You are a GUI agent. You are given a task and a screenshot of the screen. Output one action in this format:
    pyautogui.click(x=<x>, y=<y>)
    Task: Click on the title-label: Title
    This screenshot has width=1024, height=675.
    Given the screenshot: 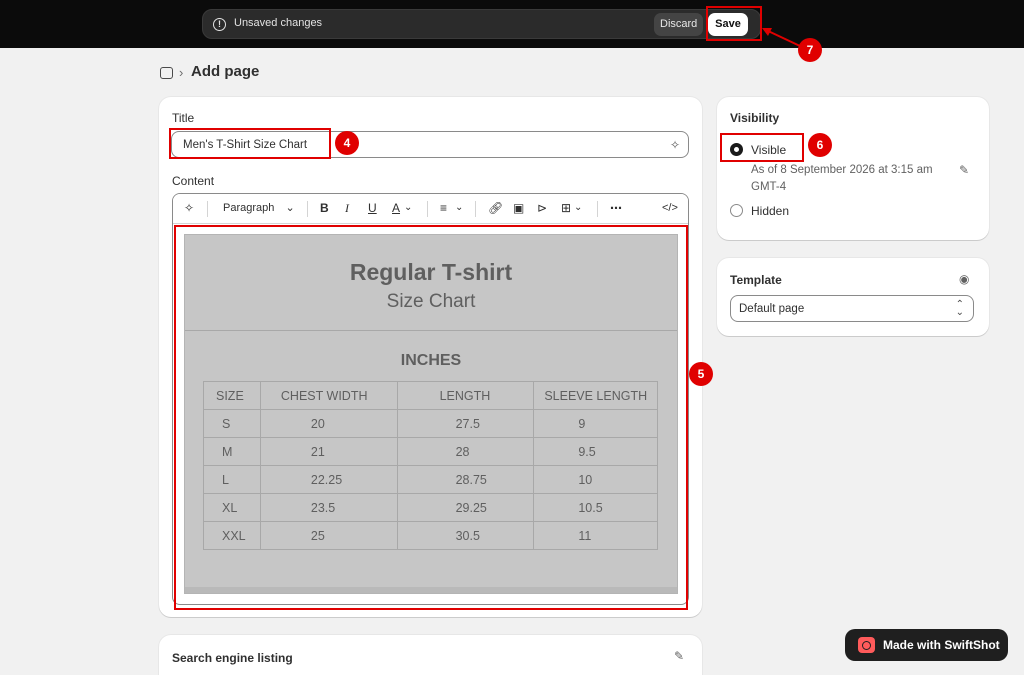 What is the action you would take?
    pyautogui.click(x=183, y=118)
    